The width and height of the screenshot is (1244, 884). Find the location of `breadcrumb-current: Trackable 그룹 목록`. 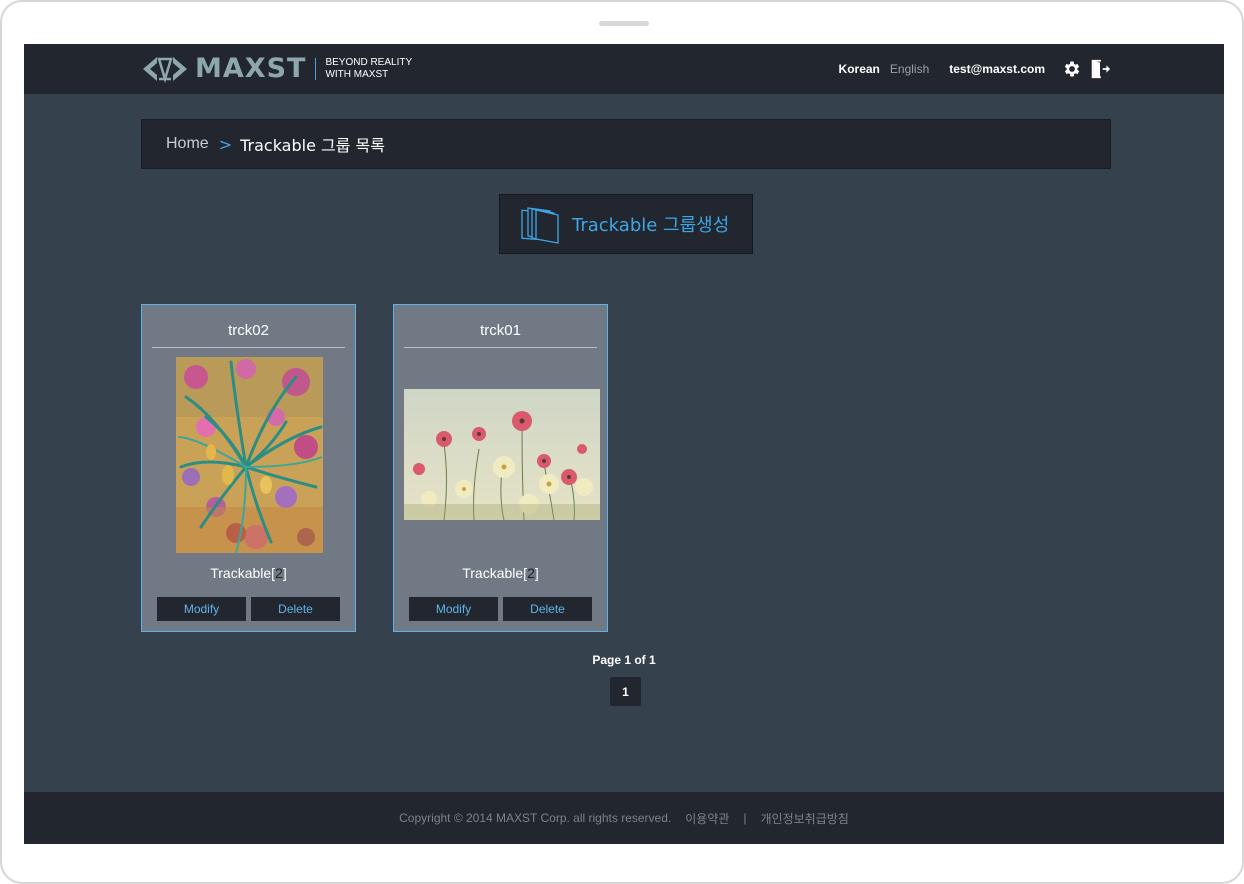

breadcrumb-current: Trackable 그룹 목록 is located at coordinates (312, 145).